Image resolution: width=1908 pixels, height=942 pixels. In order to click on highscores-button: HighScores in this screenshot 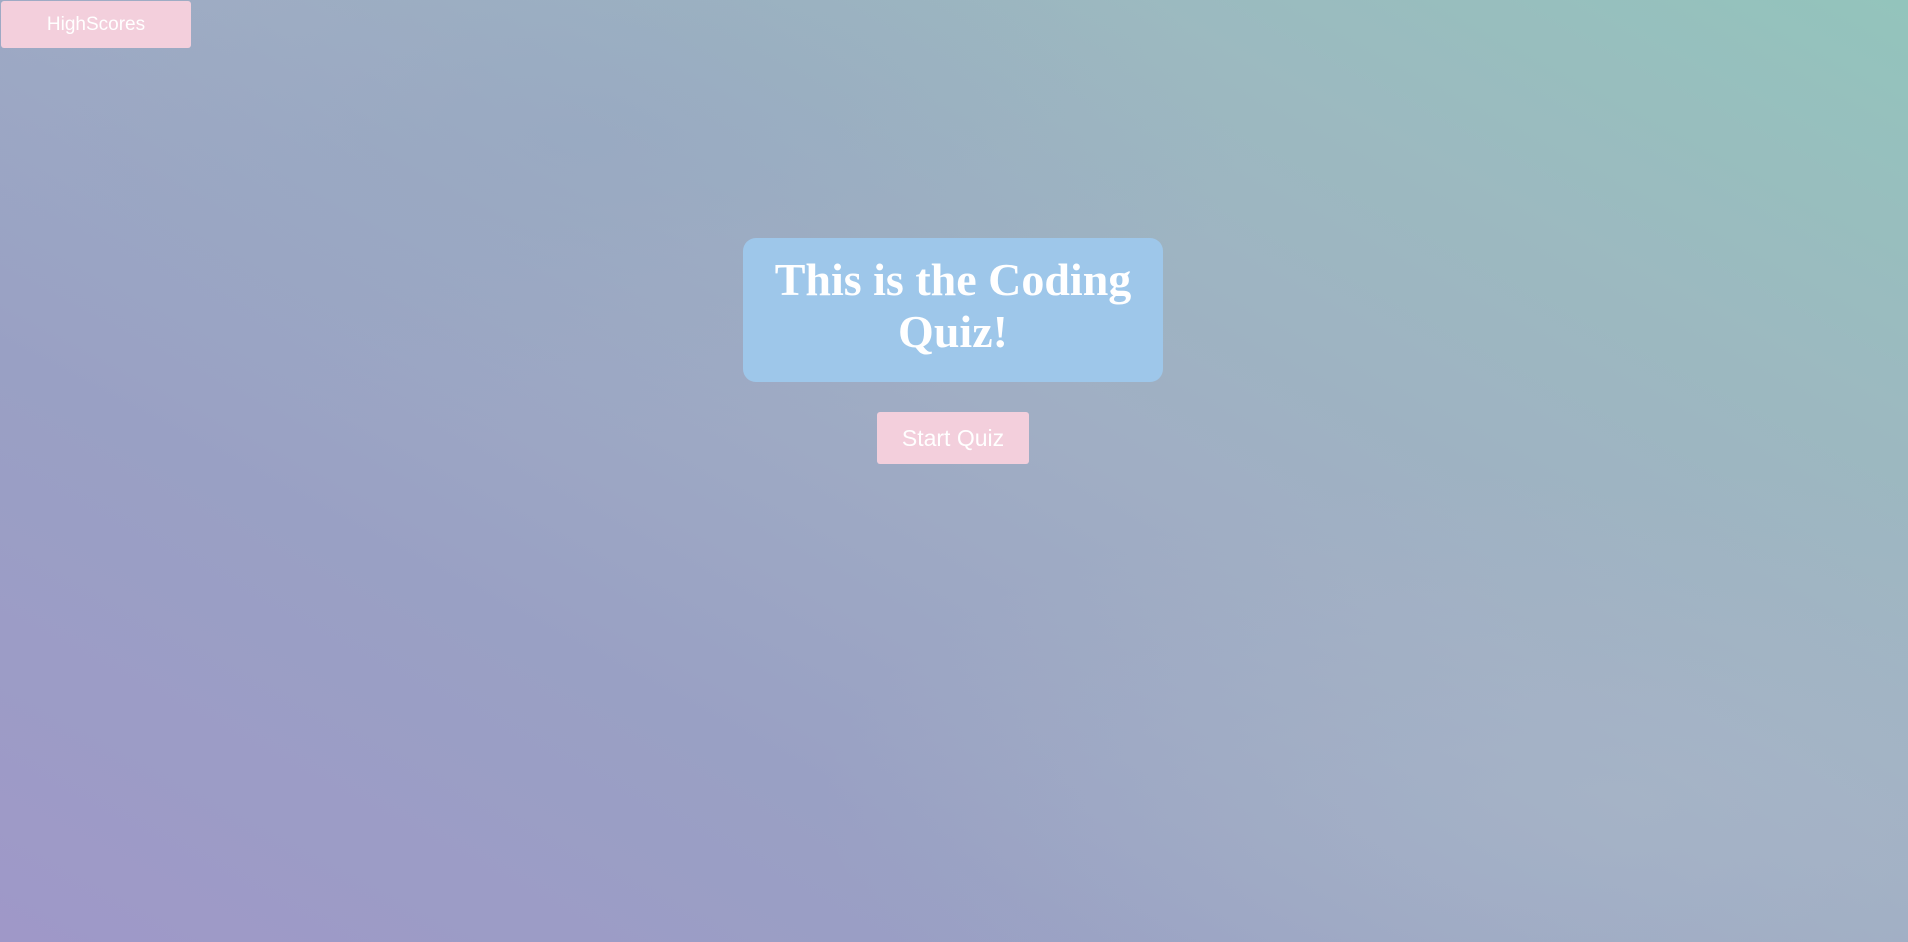, I will do `click(96, 24)`.